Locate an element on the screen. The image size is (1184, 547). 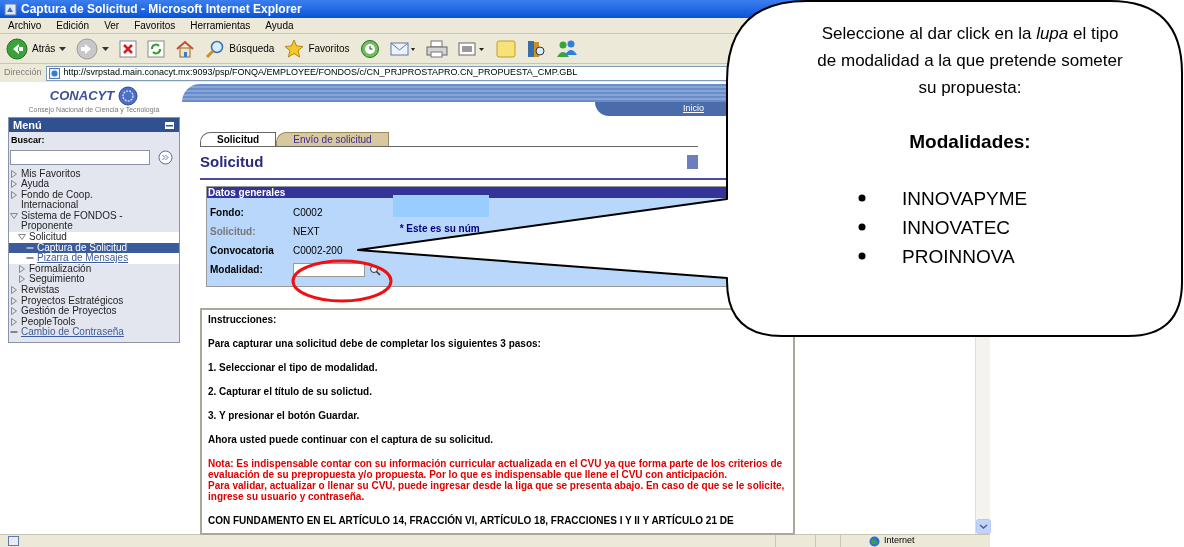
modality-item: INNOVATEC is located at coordinates (956, 227).